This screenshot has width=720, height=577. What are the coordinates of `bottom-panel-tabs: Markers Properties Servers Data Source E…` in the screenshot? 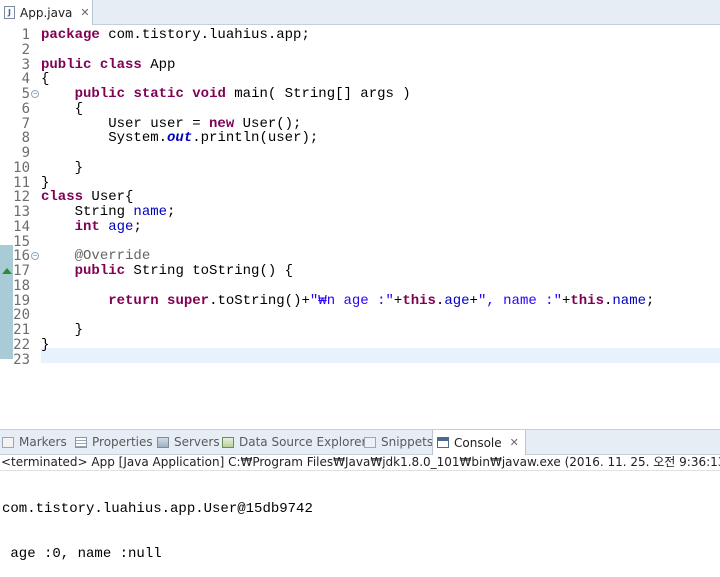 It's located at (360, 442).